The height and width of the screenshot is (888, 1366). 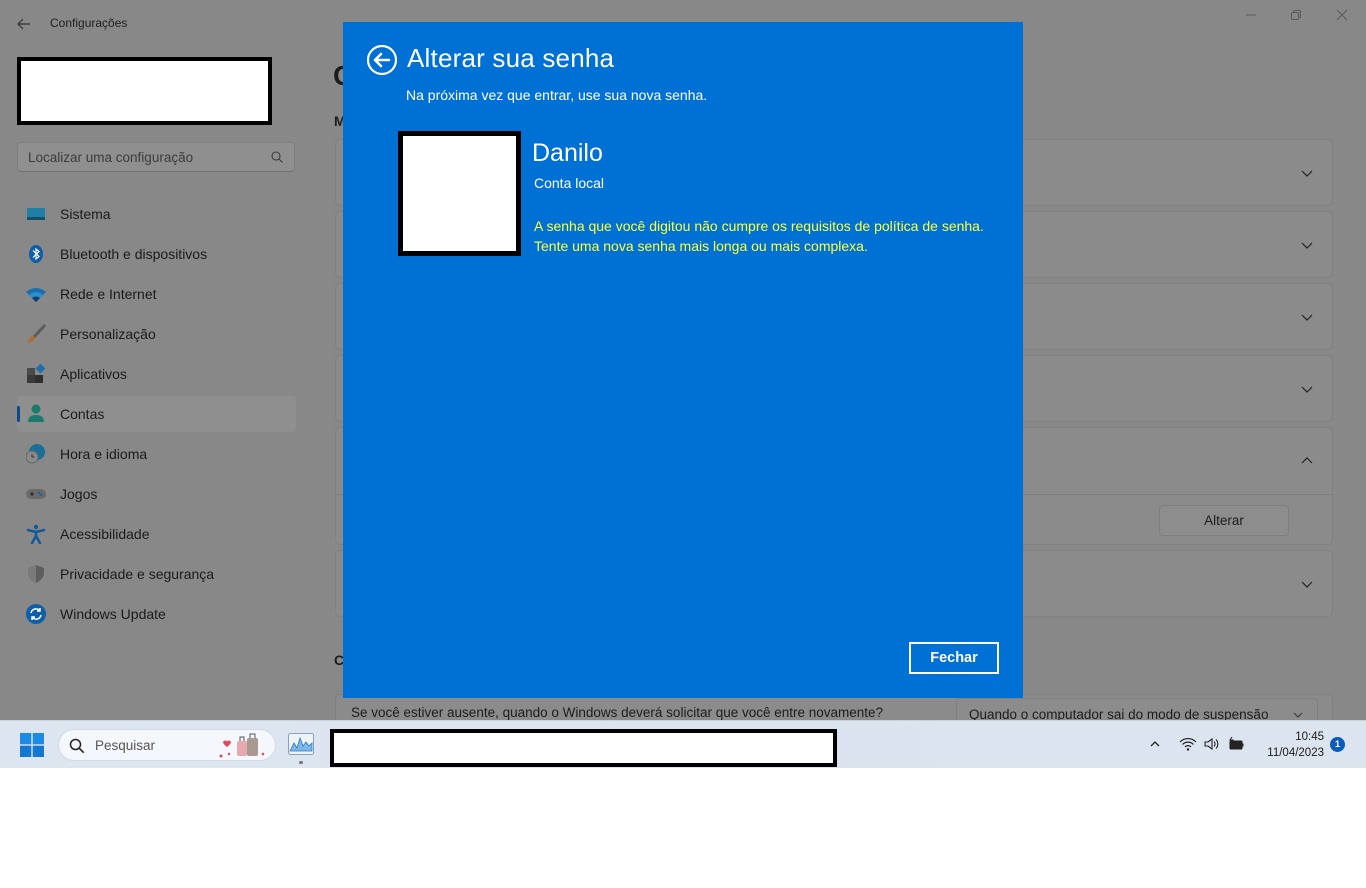 What do you see at coordinates (1296, 16) in the screenshot?
I see `restore-button` at bounding box center [1296, 16].